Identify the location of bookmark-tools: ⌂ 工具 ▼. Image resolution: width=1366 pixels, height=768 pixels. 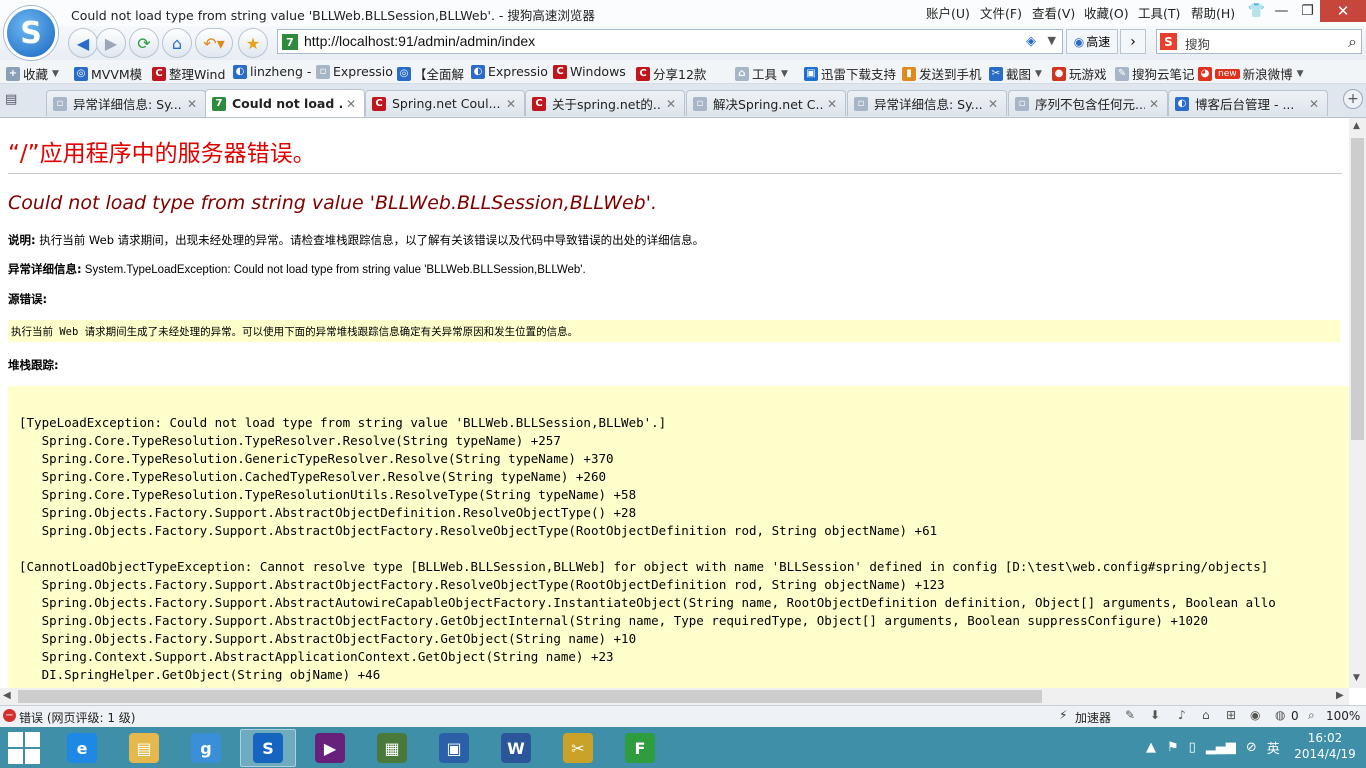
(761, 73).